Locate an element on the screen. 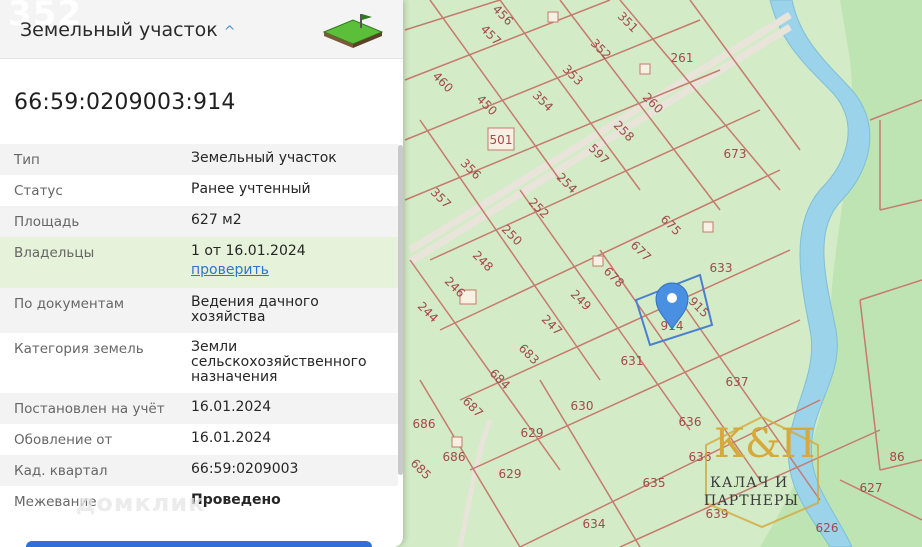  logo-line-2: ПАРТНЕРЫ is located at coordinates (752, 501).